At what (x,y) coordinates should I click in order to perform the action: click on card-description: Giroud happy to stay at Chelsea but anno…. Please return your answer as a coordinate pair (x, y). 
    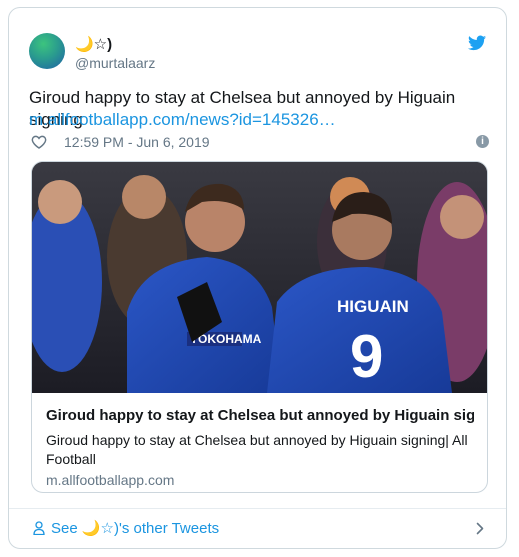
    Looking at the image, I should click on (257, 449).